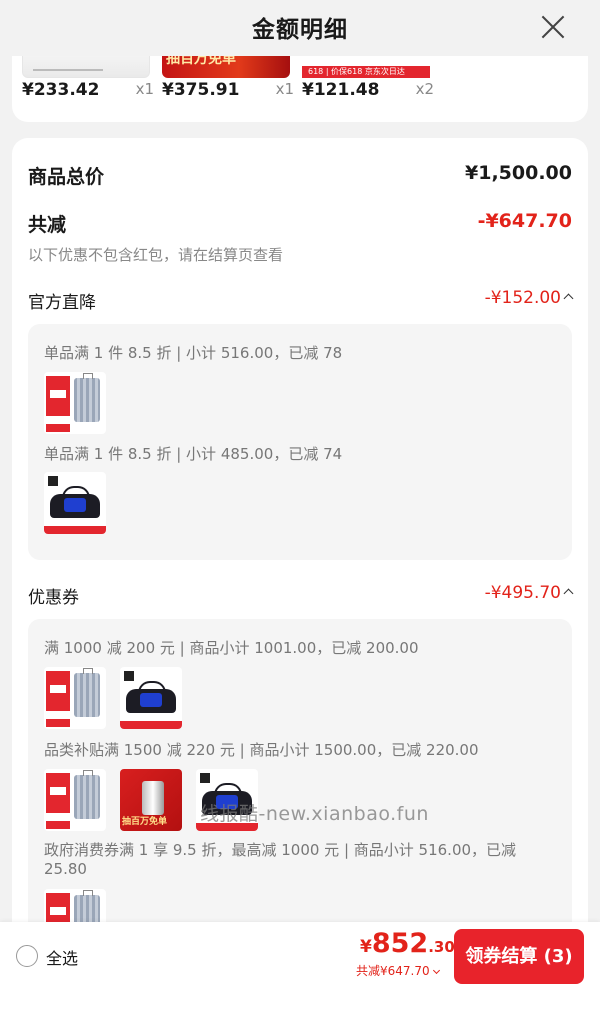  I want to click on coupon-row: 优惠券 -¥495.70, so click(301, 595).